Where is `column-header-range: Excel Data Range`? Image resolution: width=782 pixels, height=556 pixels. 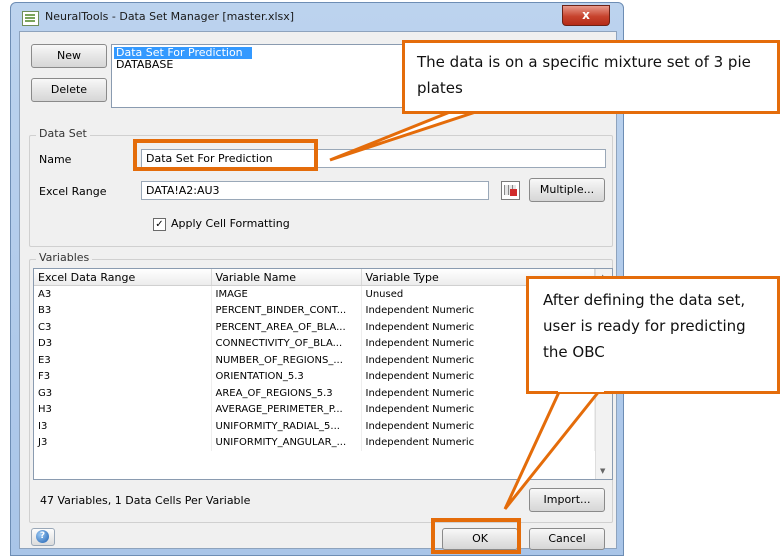 column-header-range: Excel Data Range is located at coordinates (123, 277).